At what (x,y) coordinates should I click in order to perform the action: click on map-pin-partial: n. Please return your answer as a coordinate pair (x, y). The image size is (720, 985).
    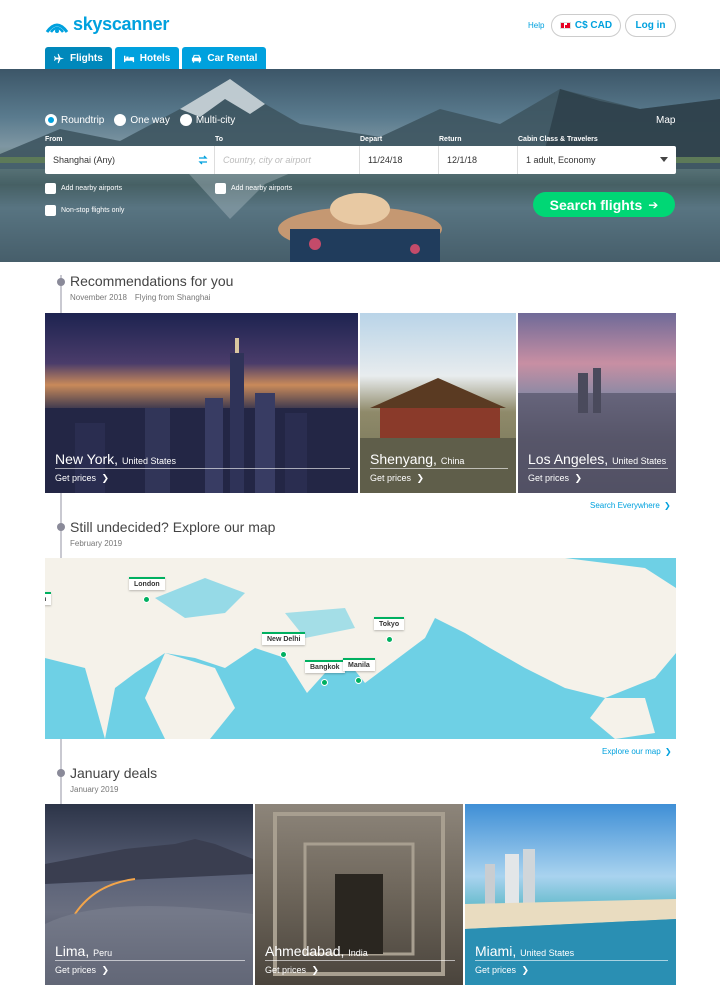
    Looking at the image, I should click on (48, 598).